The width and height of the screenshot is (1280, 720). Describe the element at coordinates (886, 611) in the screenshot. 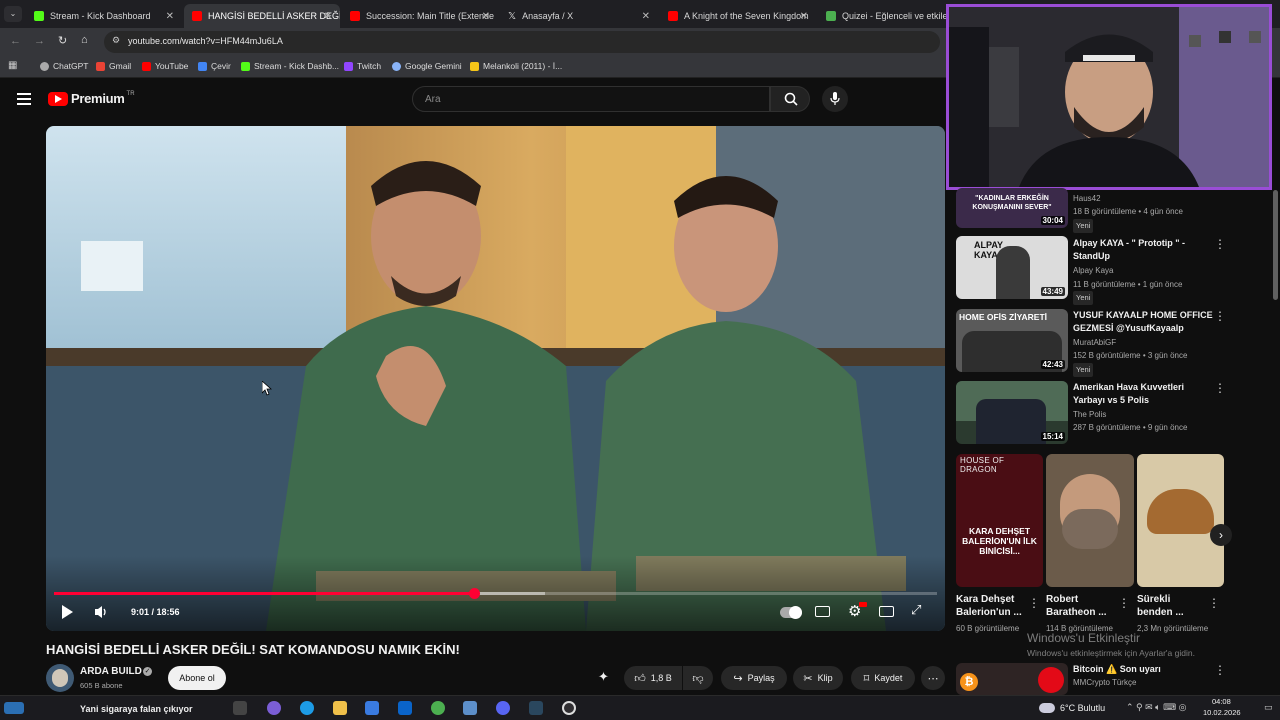

I see `miniplayer-button` at that location.